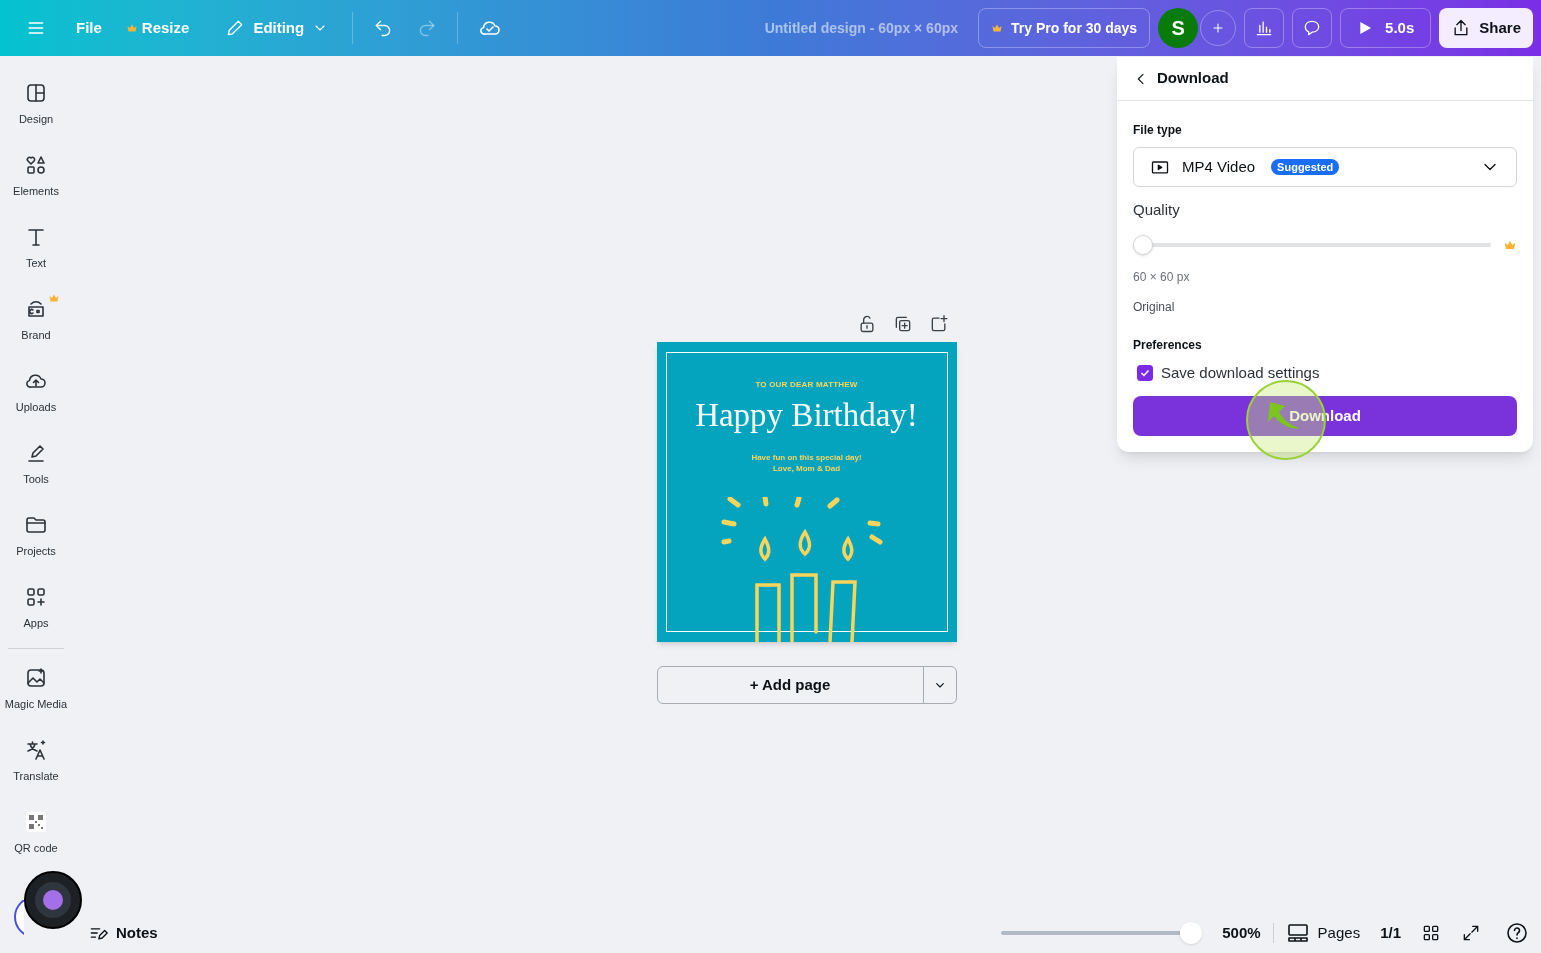 The width and height of the screenshot is (1541, 953). What do you see at coordinates (36, 608) in the screenshot?
I see `sidebar-item: Apps` at bounding box center [36, 608].